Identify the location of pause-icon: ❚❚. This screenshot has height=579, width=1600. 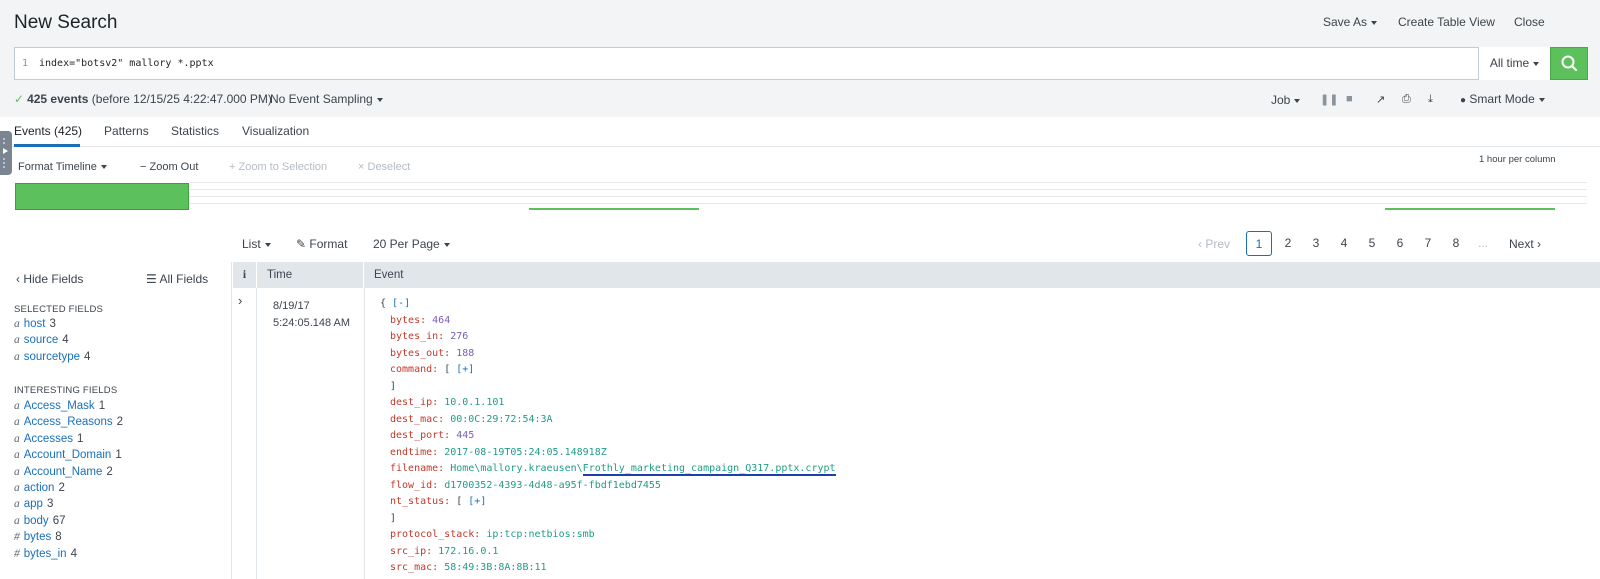
(1329, 99).